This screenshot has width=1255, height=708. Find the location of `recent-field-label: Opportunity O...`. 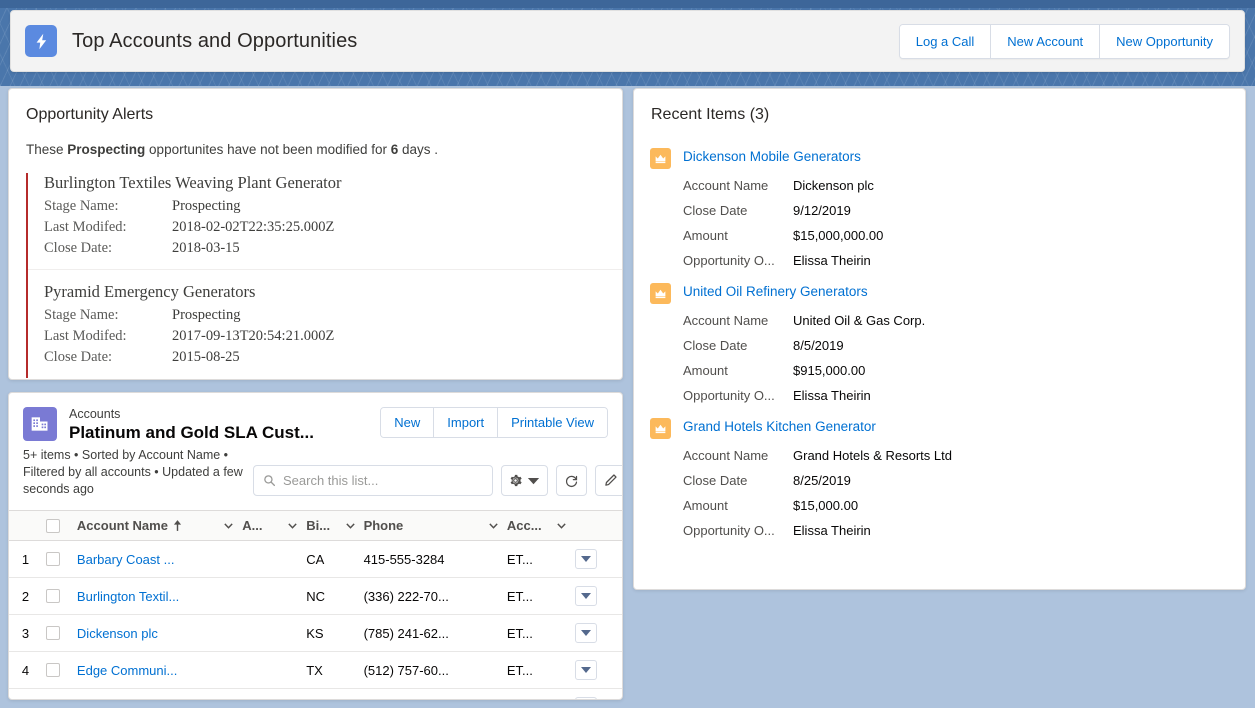

recent-field-label: Opportunity O... is located at coordinates (729, 530).